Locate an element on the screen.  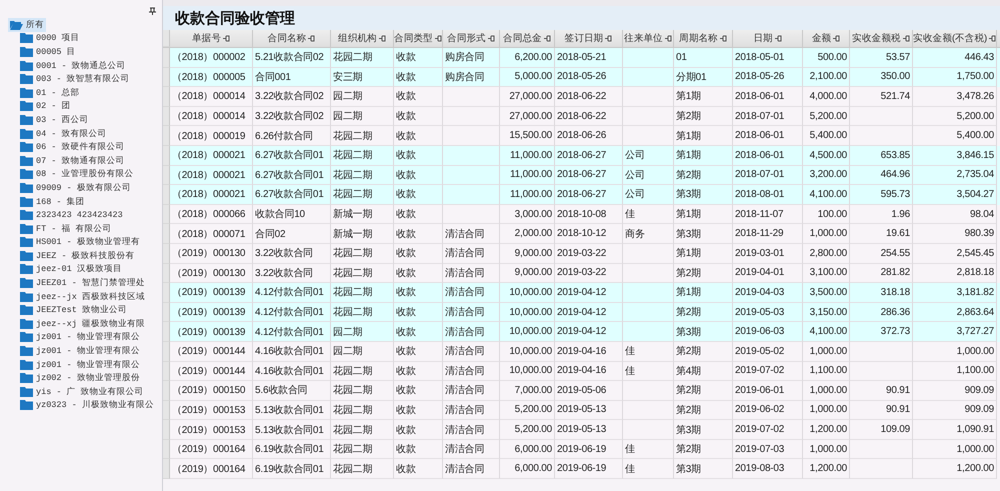
table-row: （2019）000153 5.13收款合同01 花园二期 收款 清洁合同 5,200.00 2019-05-13 第2期 2019-06-02 1,000.00 90.91 909.09 is located at coordinates (581, 410).